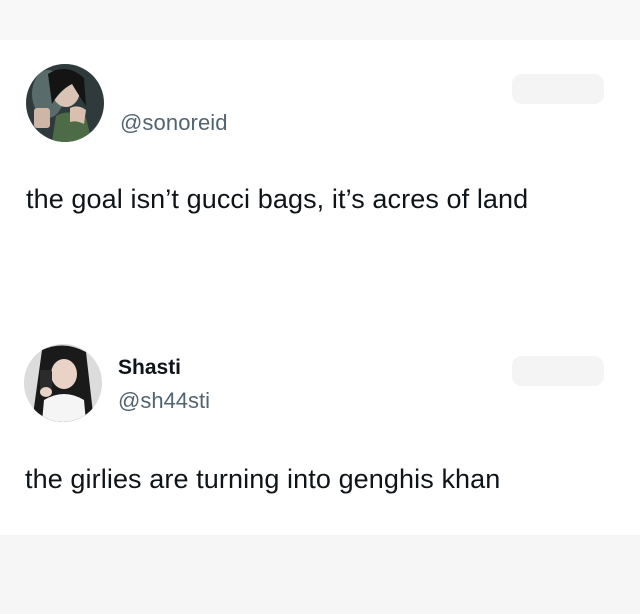 The image size is (640, 614). I want to click on bottom-shade, so click(320, 574).